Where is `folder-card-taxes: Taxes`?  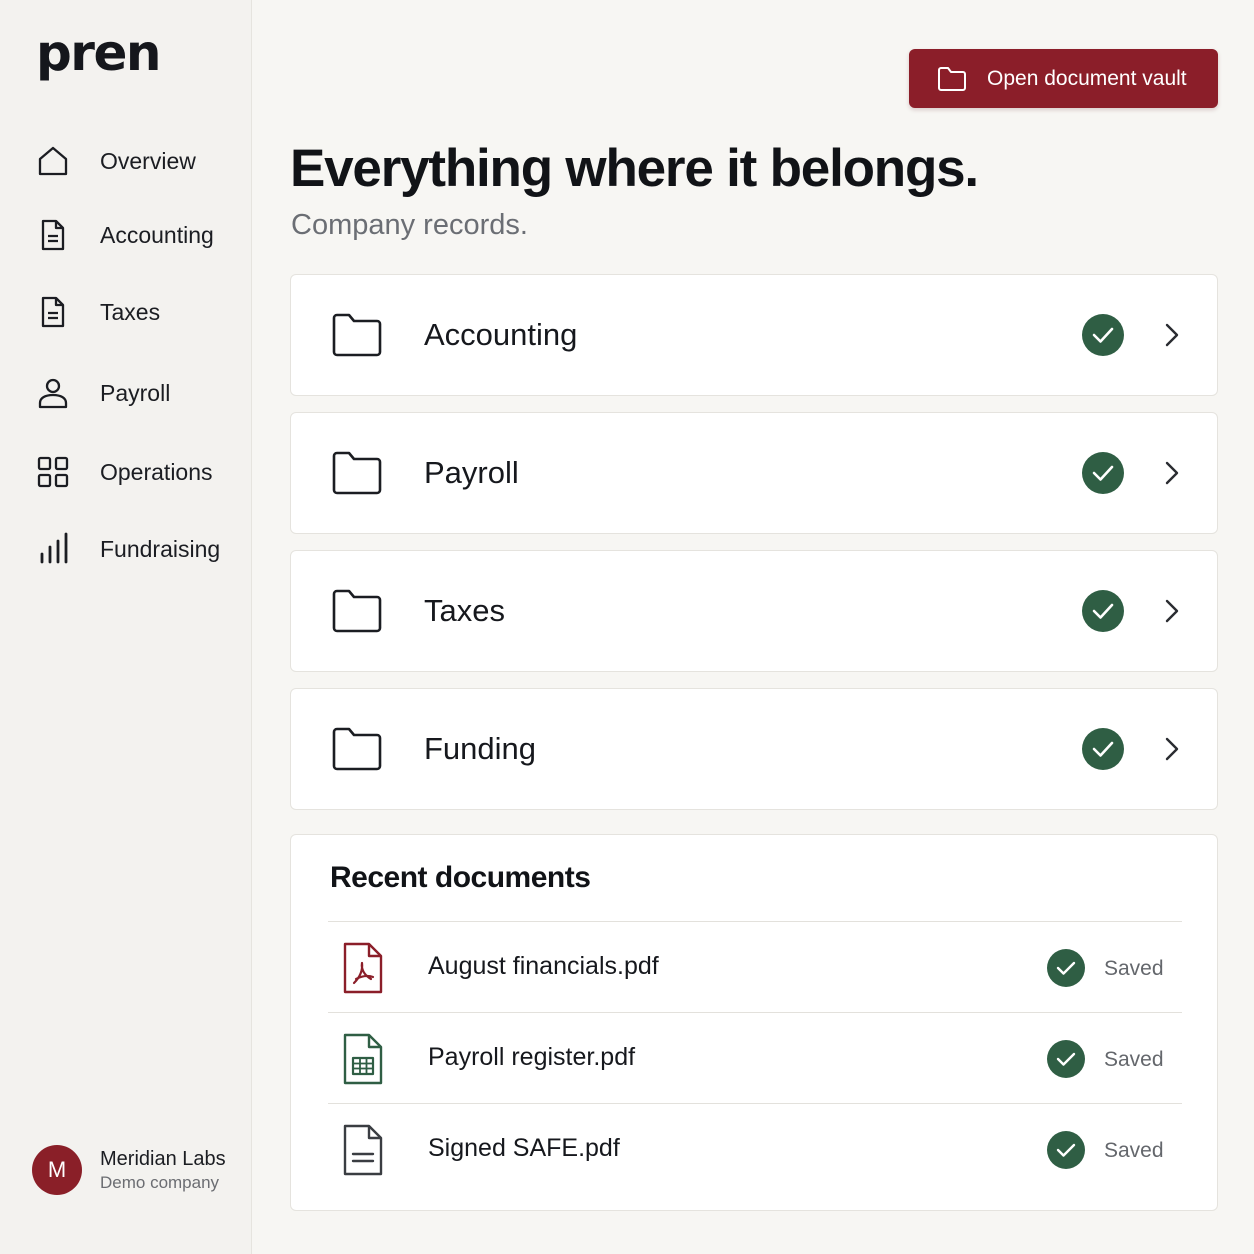 folder-card-taxes: Taxes is located at coordinates (754, 611).